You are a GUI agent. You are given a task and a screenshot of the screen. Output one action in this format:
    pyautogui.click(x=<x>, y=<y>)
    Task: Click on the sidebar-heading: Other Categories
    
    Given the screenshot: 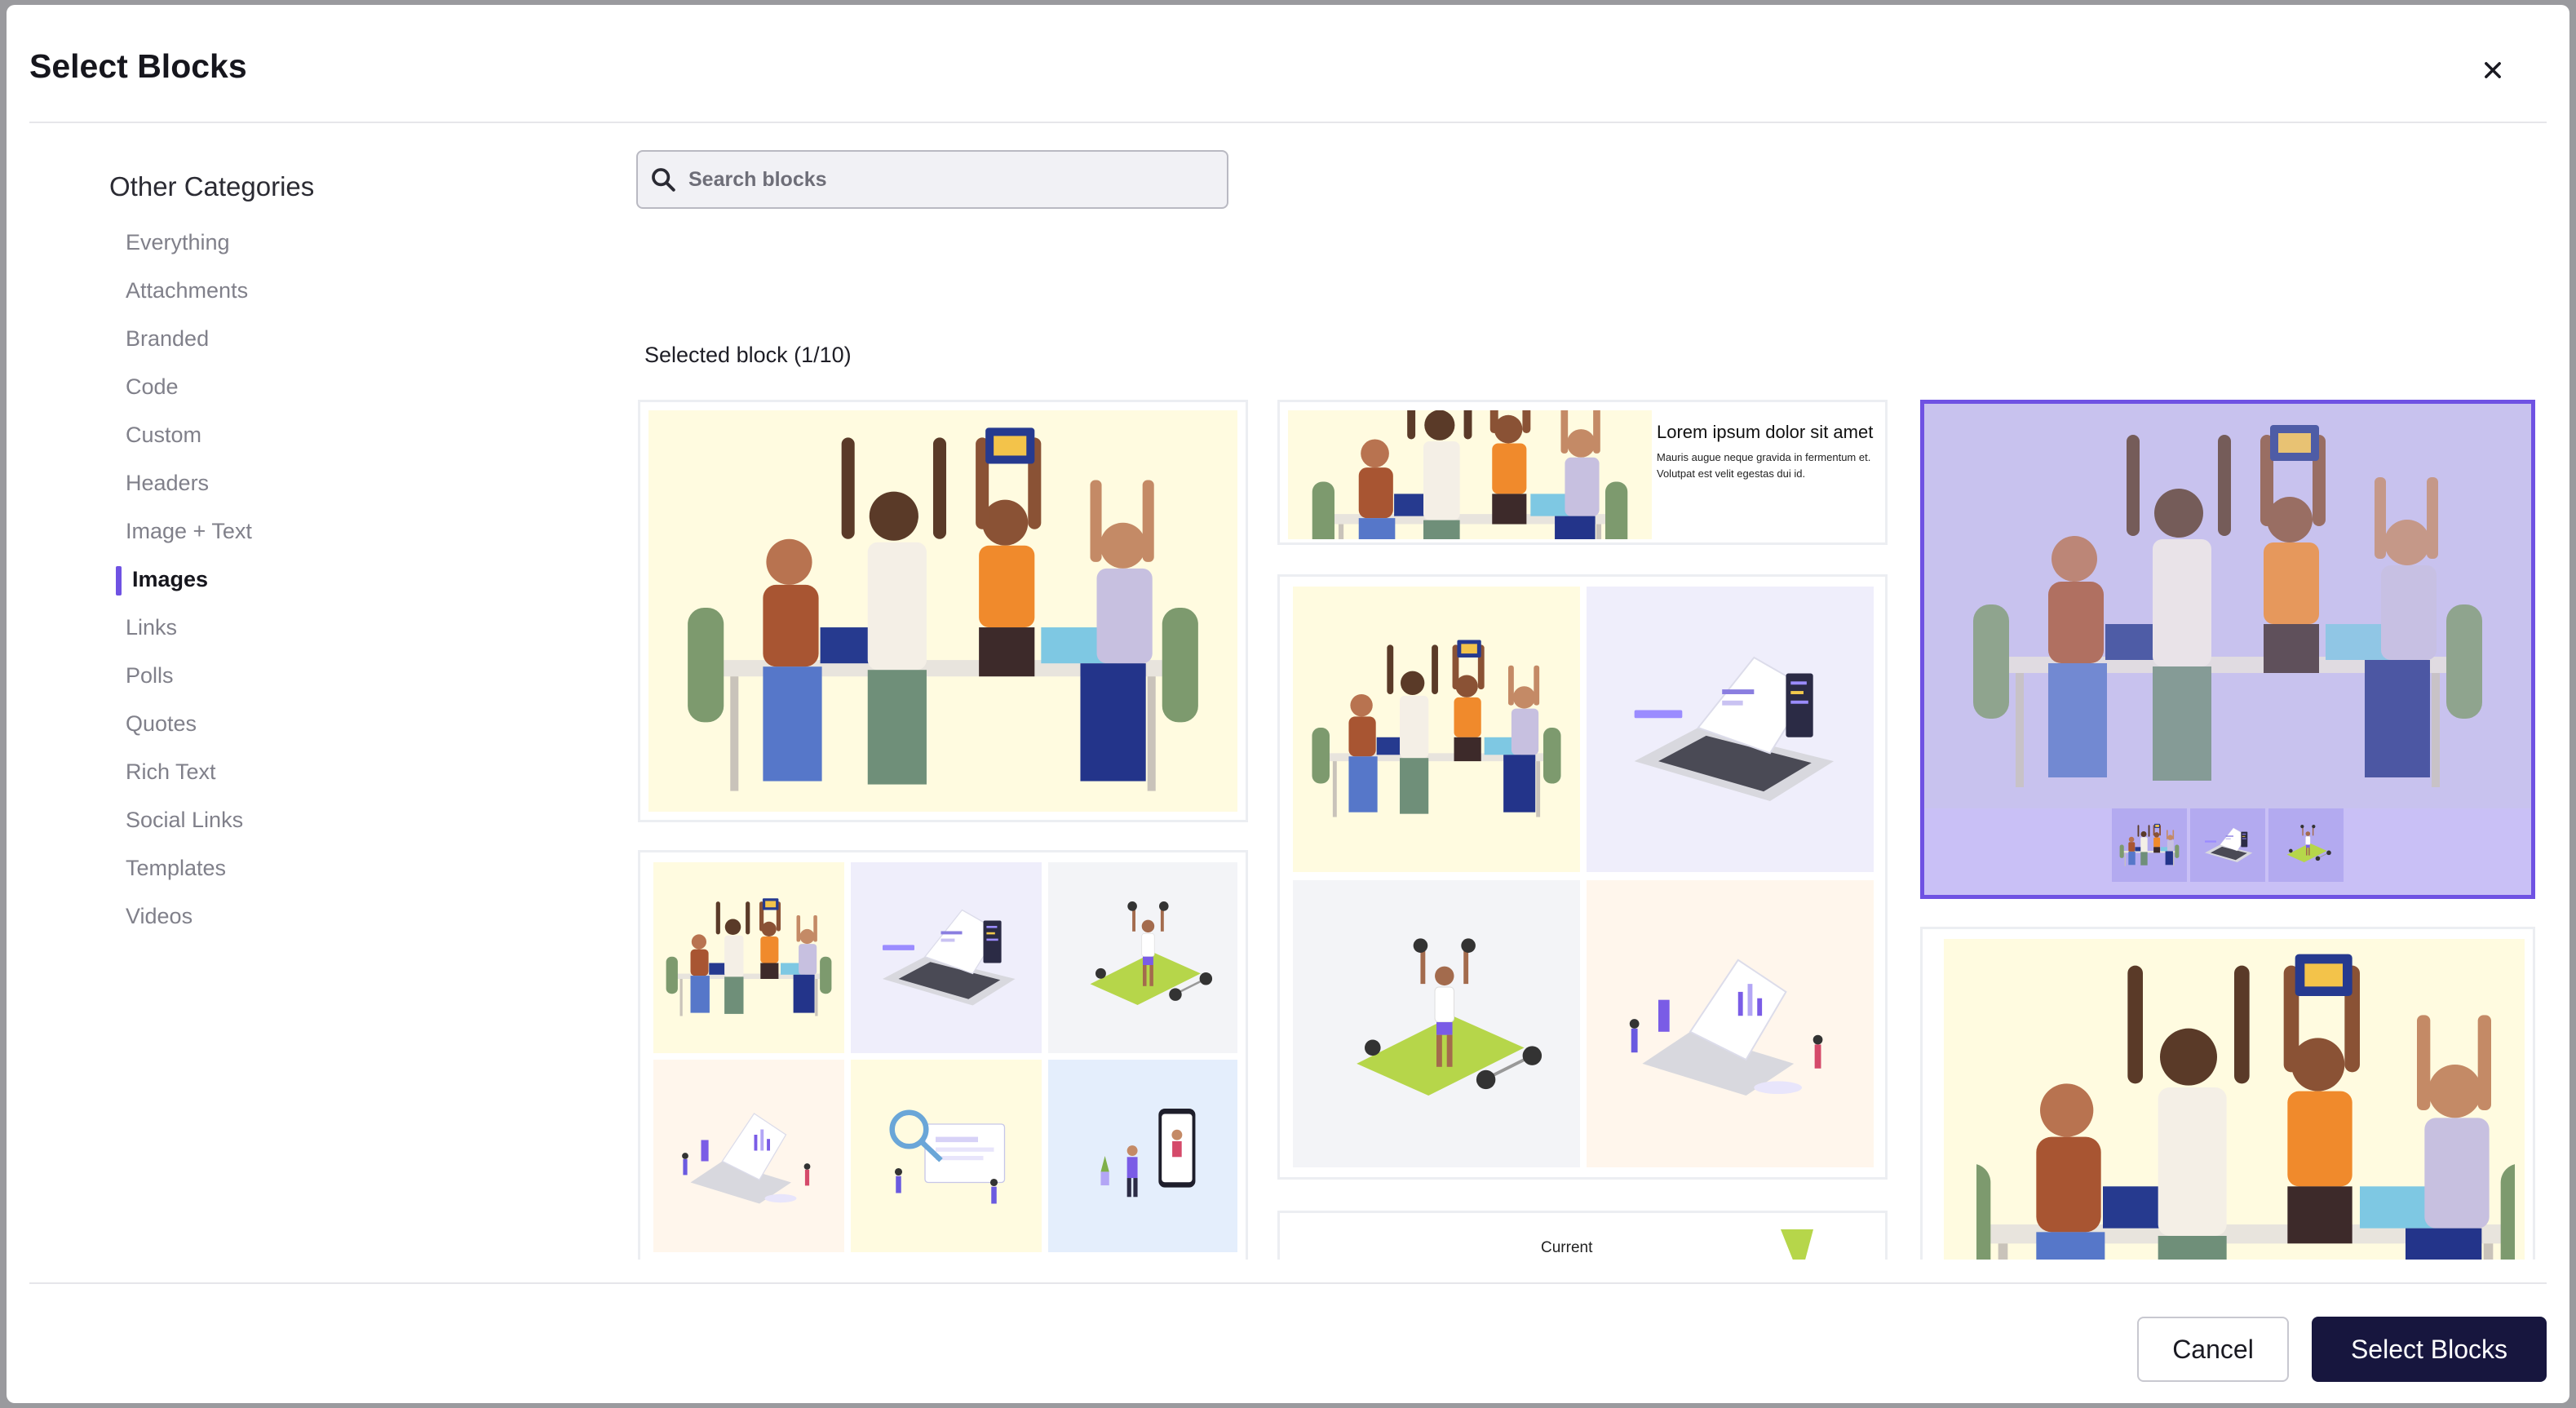 What is the action you would take?
    pyautogui.click(x=212, y=186)
    